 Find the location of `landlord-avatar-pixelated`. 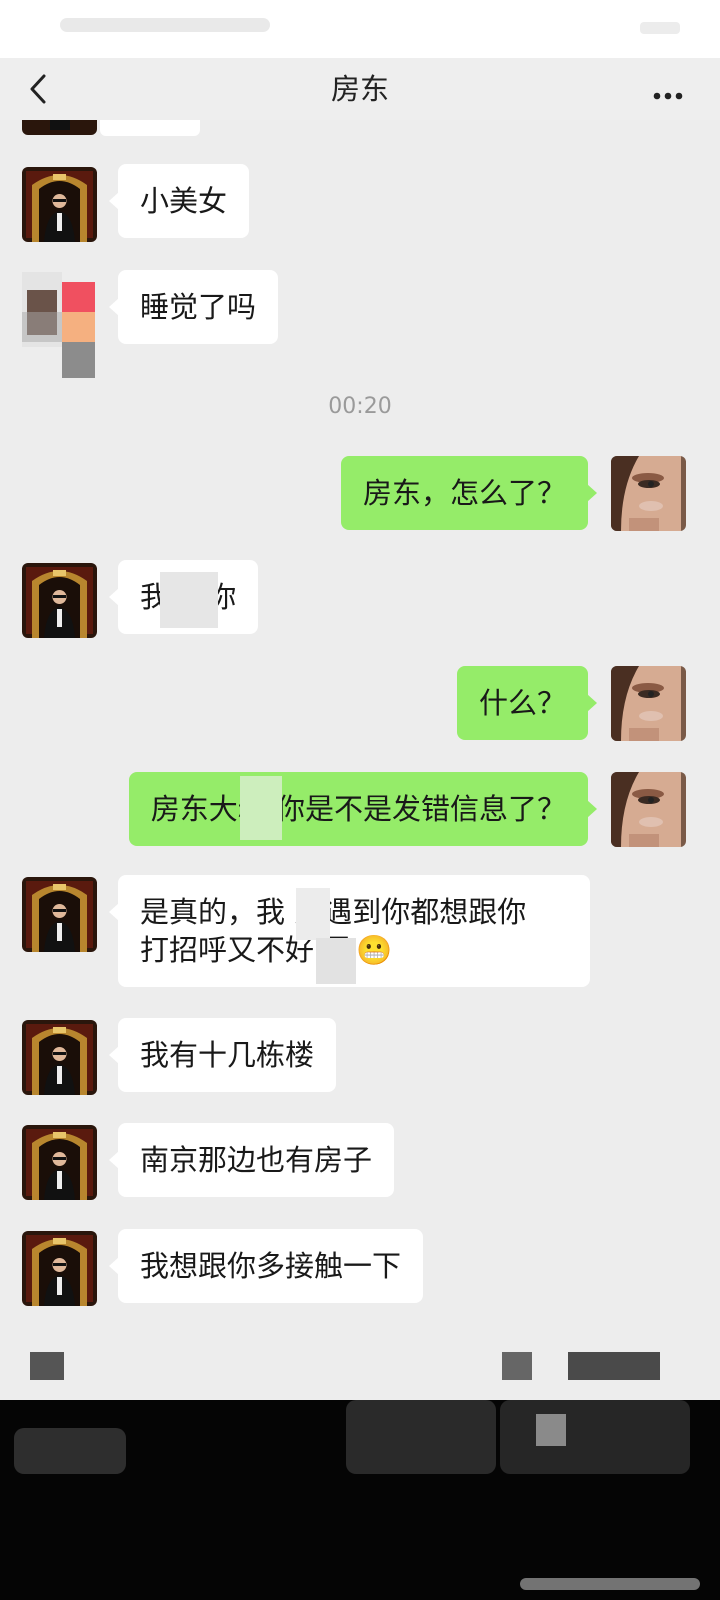

landlord-avatar-pixelated is located at coordinates (59, 325).